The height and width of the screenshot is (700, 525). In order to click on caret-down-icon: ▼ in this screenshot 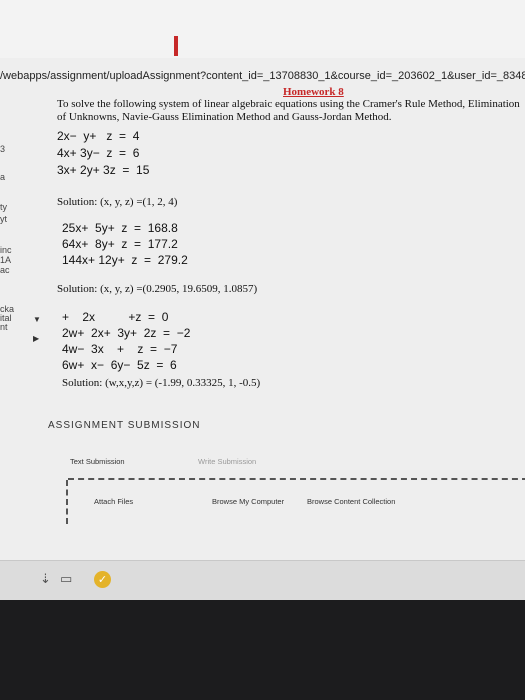, I will do `click(37, 319)`.